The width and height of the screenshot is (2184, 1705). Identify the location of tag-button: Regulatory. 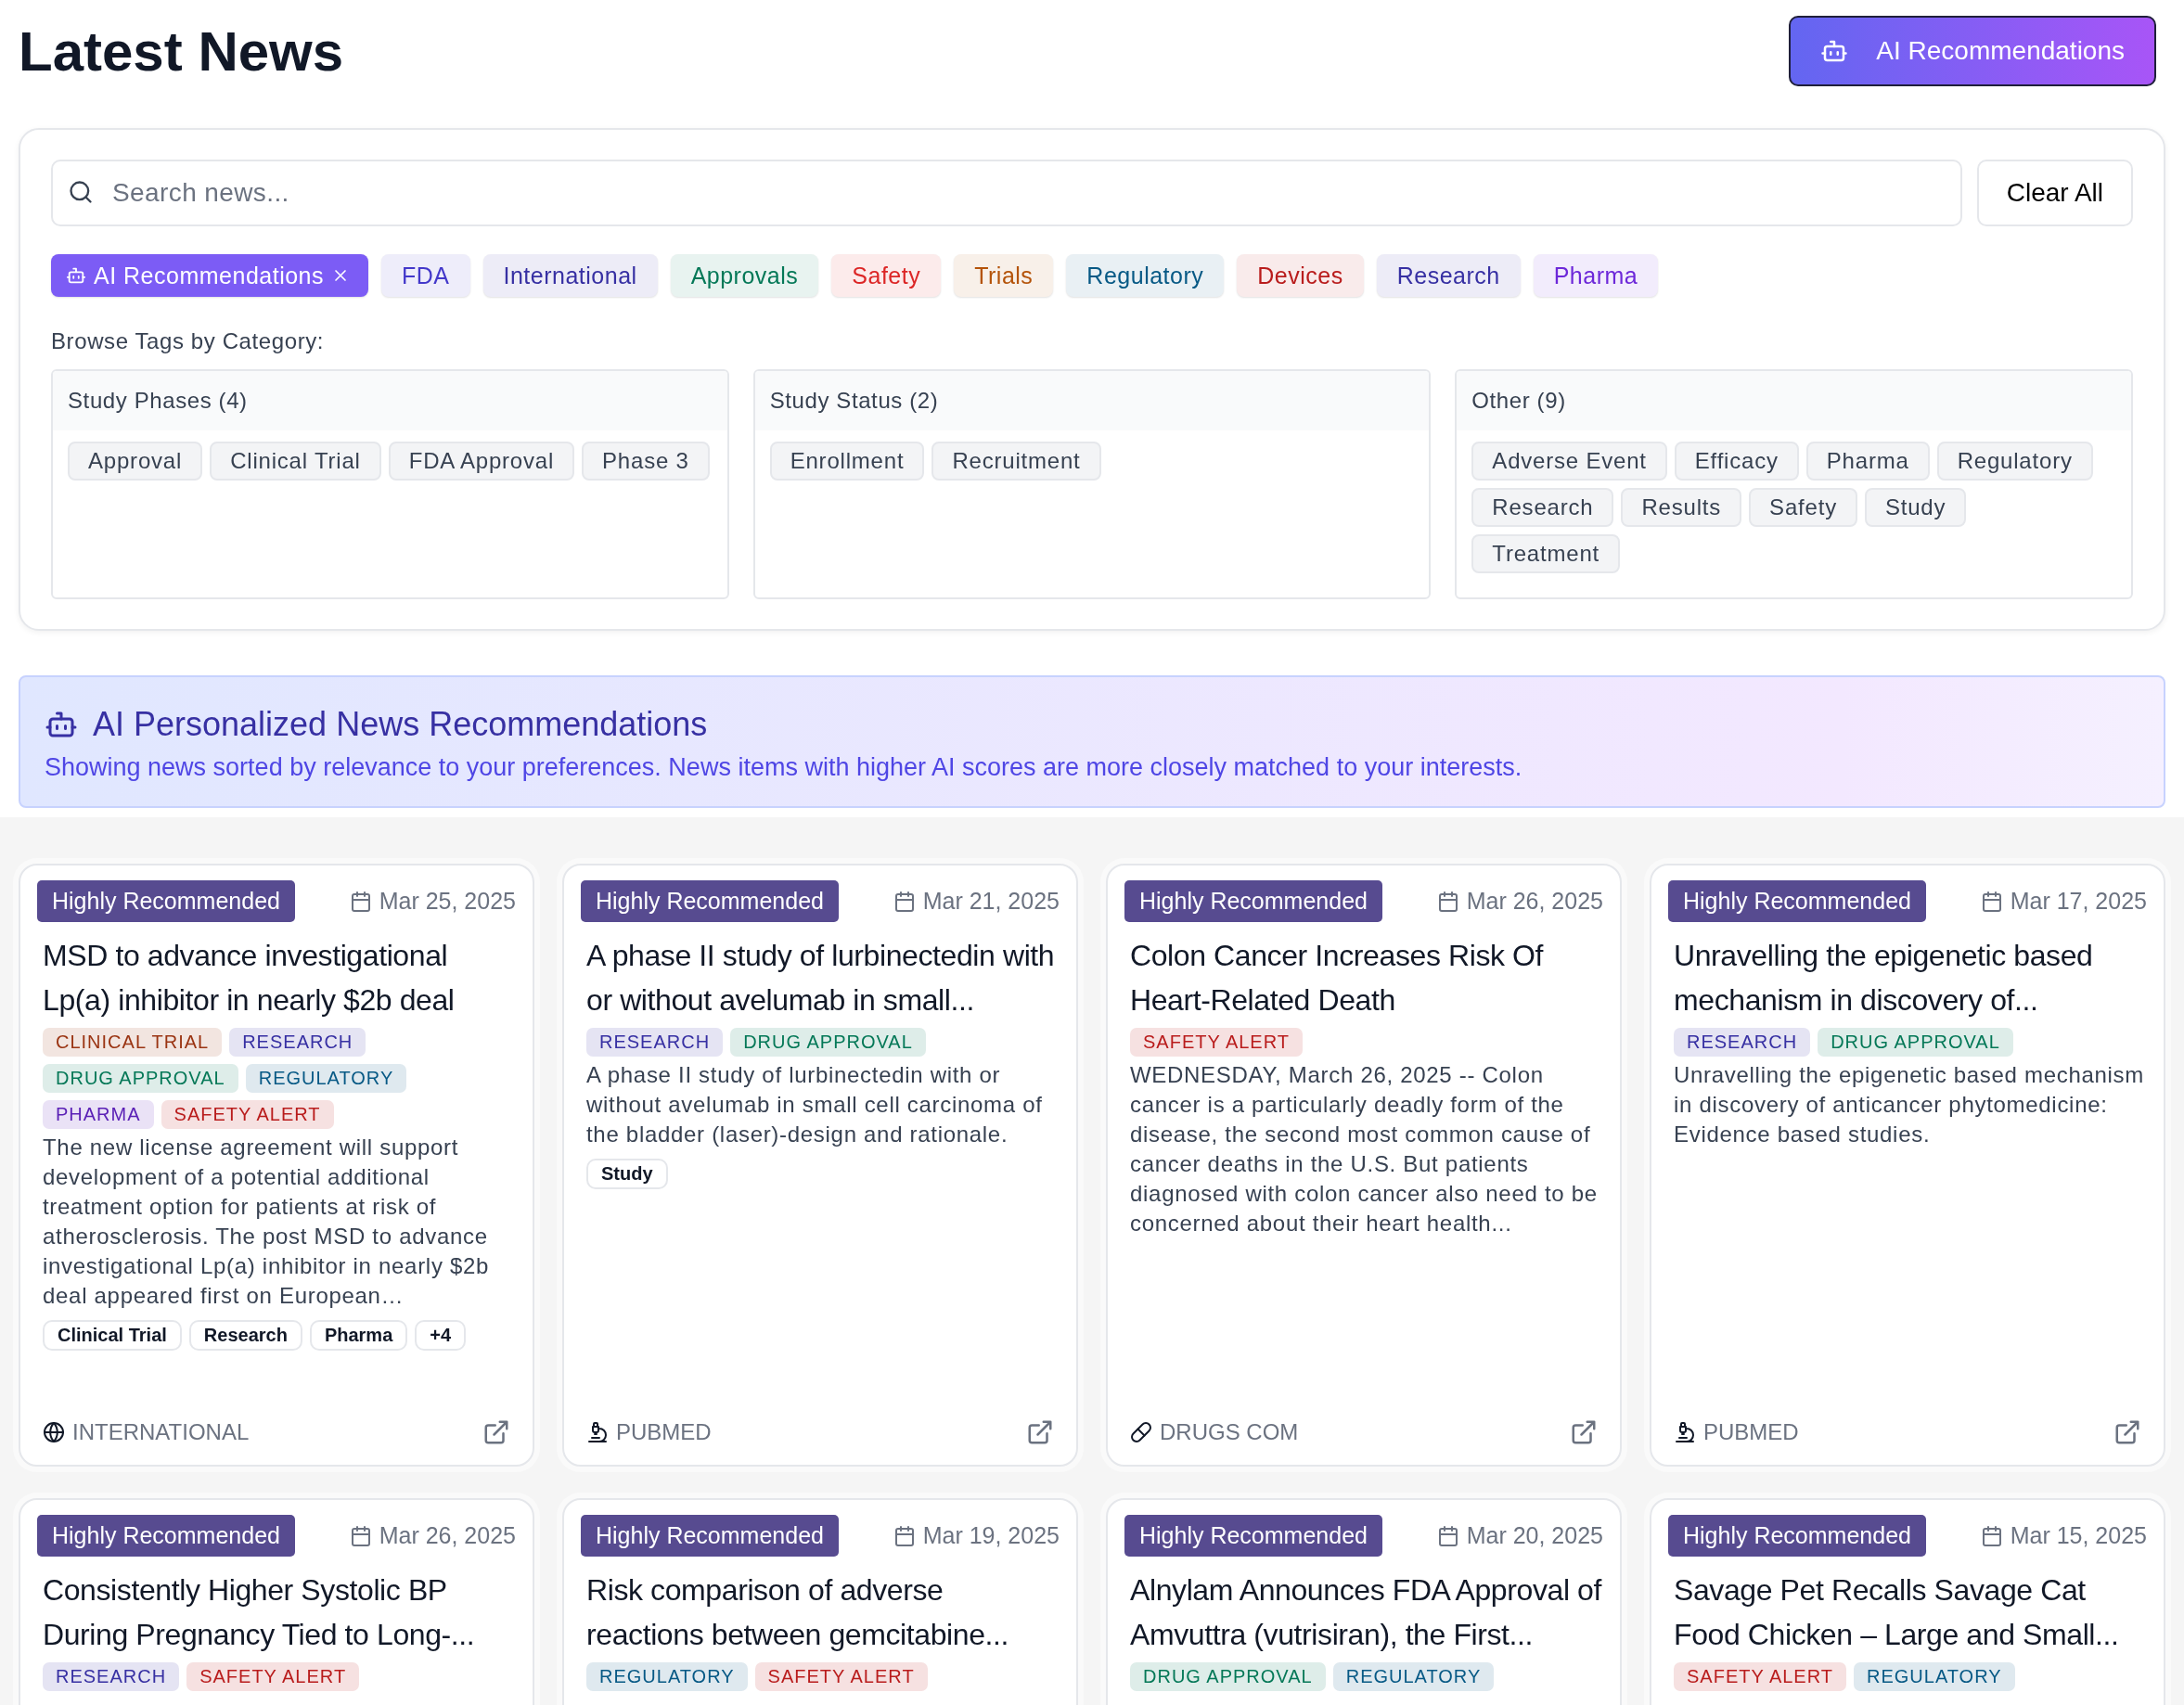
(2014, 462).